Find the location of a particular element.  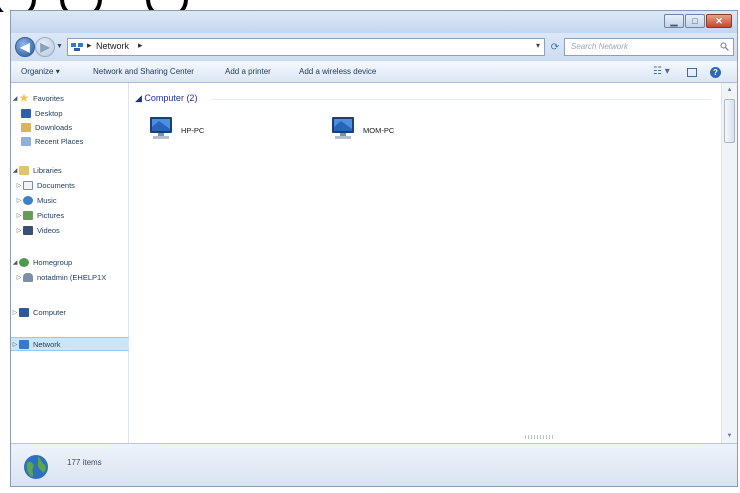

address-bar: ▸ Network ▸ ▾ is located at coordinates (306, 47).